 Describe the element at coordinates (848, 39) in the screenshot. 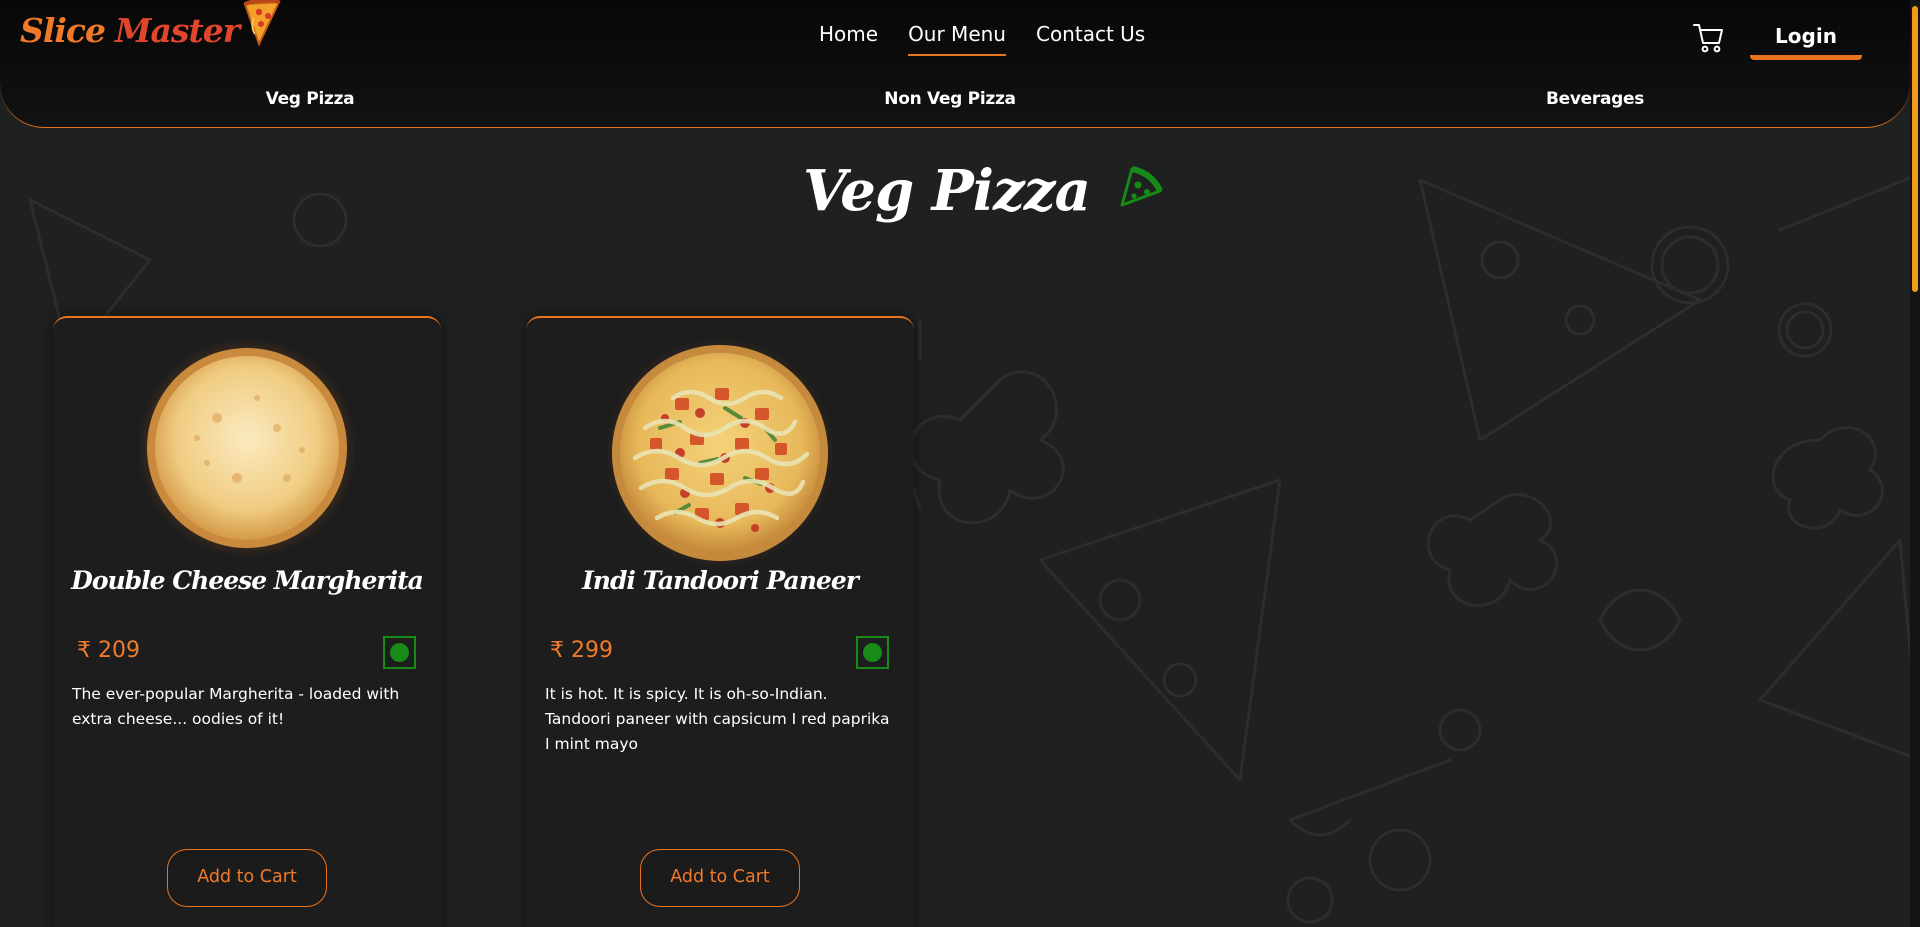

I see `nav-home: Home` at that location.